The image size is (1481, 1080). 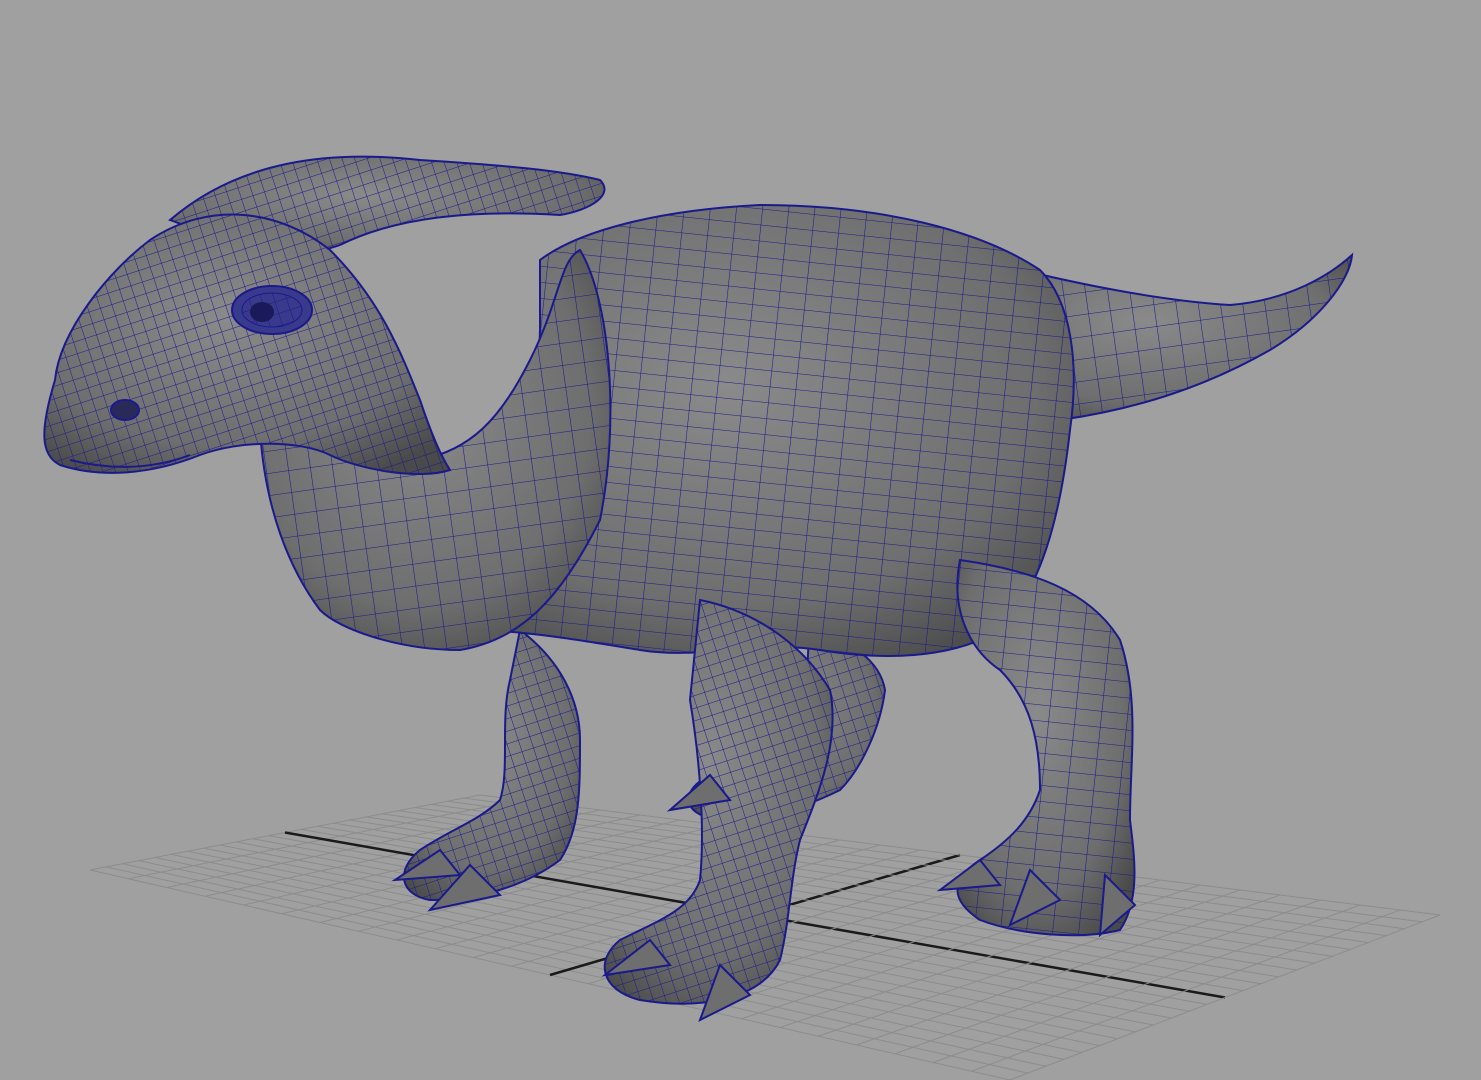 What do you see at coordinates (272, 310) in the screenshot?
I see `eye` at bounding box center [272, 310].